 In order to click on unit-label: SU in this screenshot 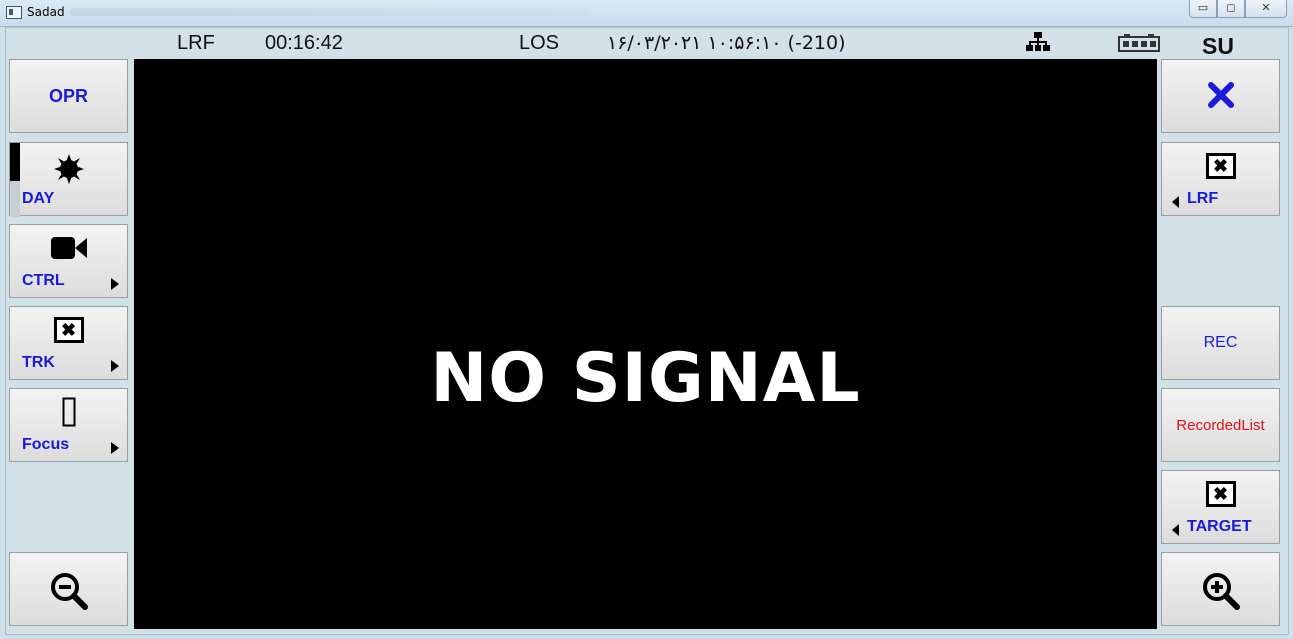, I will do `click(1218, 46)`.